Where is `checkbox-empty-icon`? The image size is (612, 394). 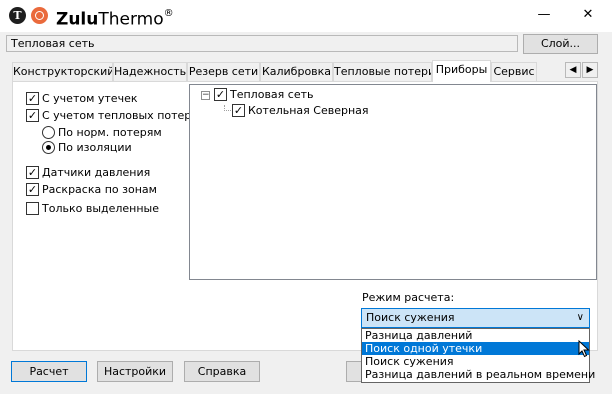
checkbox-empty-icon is located at coordinates (32, 208).